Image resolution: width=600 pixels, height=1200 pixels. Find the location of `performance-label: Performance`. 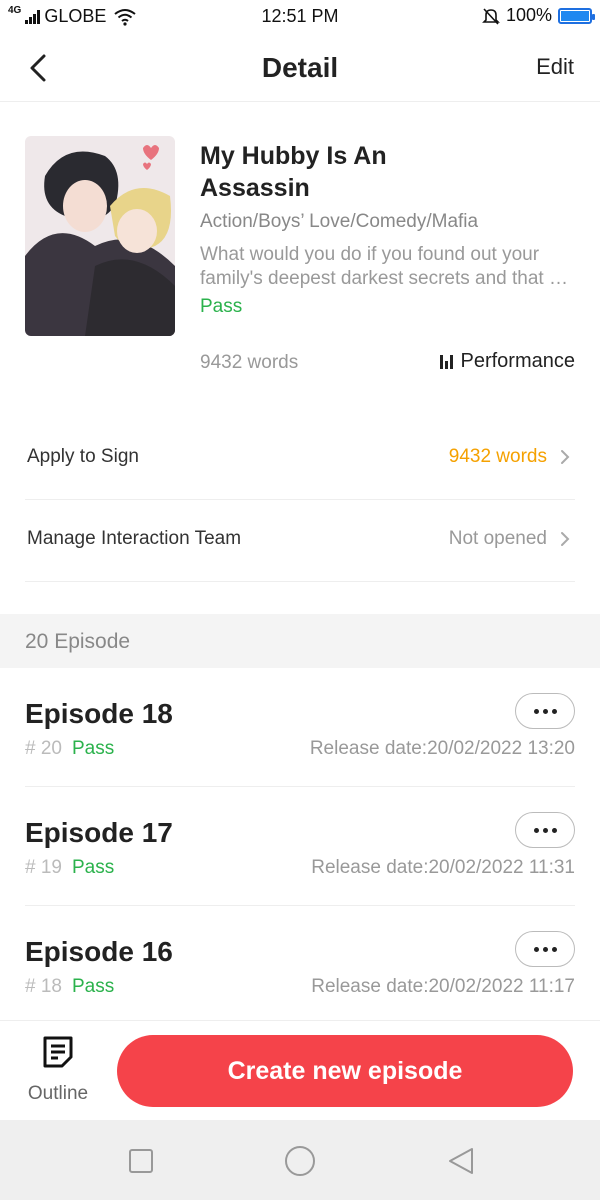

performance-label: Performance is located at coordinates (518, 361).